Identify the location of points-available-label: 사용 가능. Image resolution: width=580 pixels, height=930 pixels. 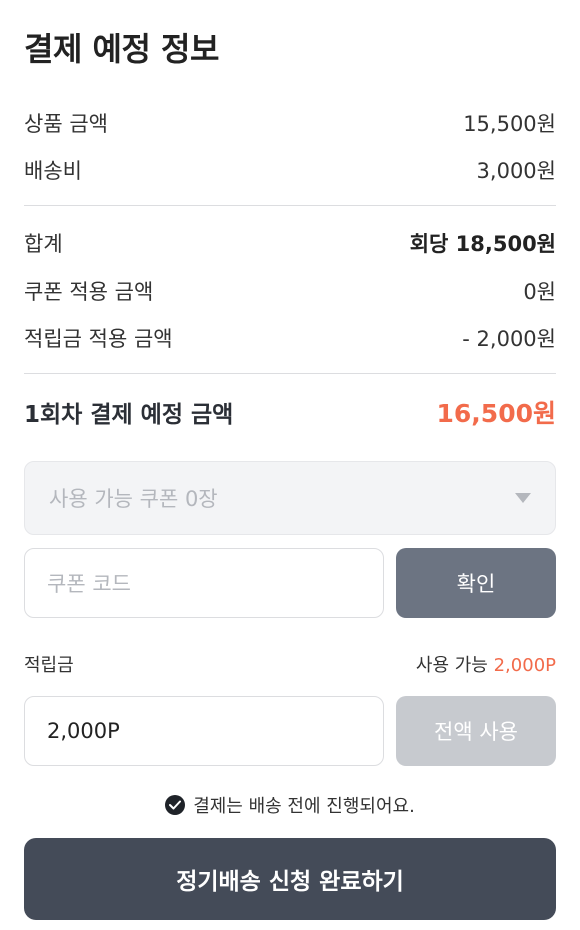
(451, 665).